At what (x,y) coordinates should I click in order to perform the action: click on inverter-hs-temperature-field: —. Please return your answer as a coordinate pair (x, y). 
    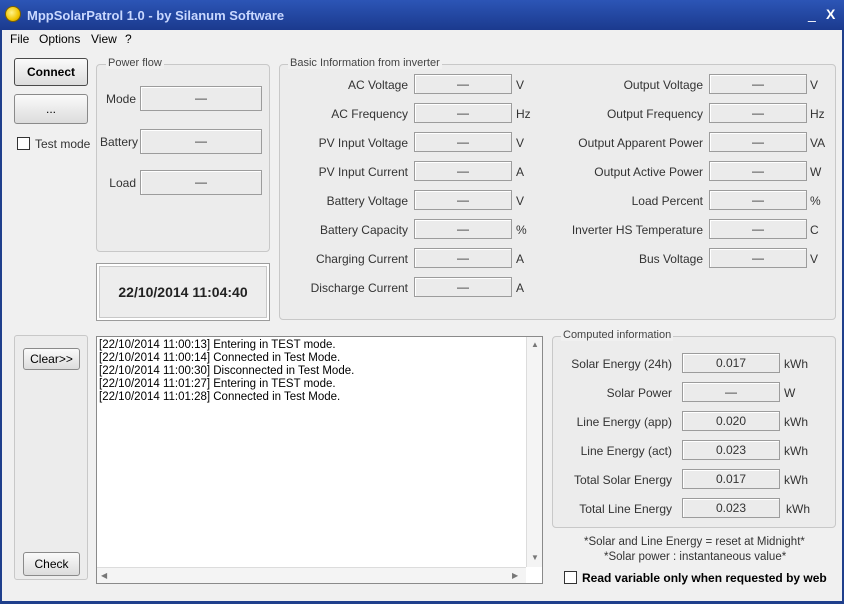
    Looking at the image, I should click on (758, 229).